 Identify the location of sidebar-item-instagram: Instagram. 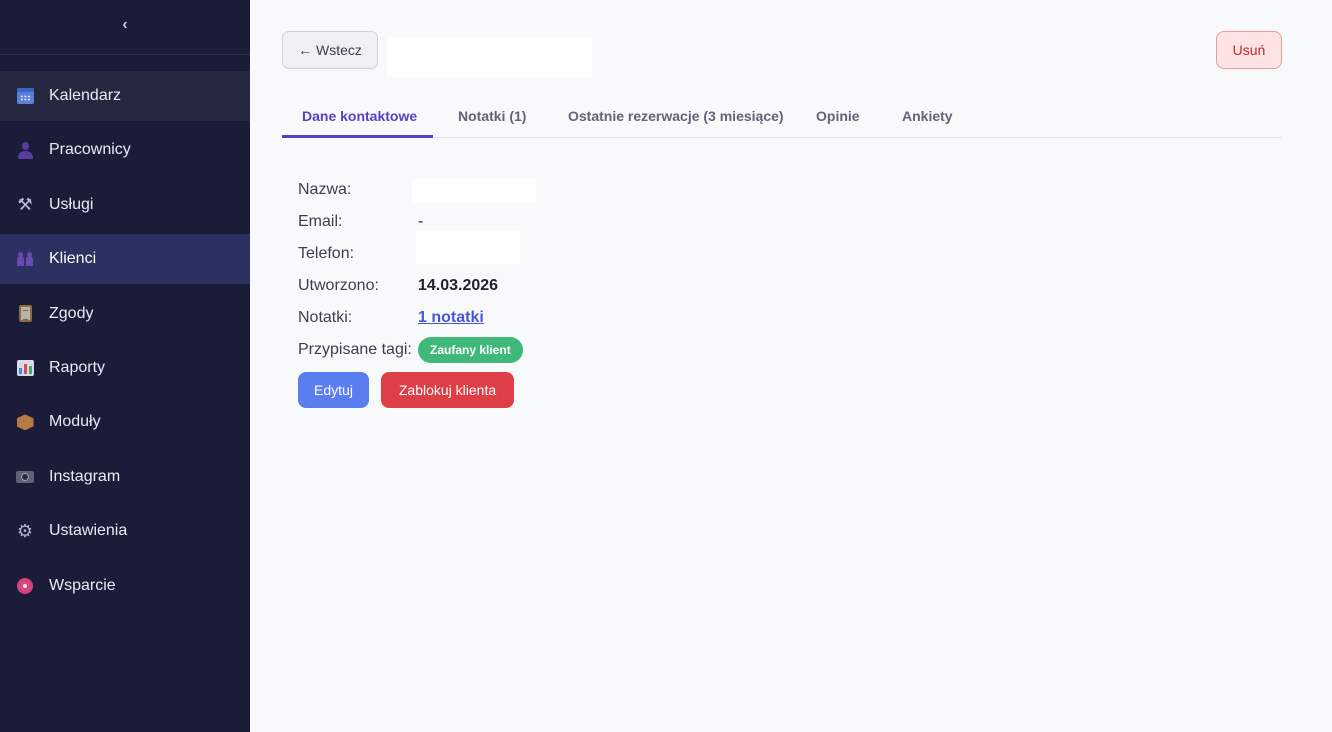
(125, 477).